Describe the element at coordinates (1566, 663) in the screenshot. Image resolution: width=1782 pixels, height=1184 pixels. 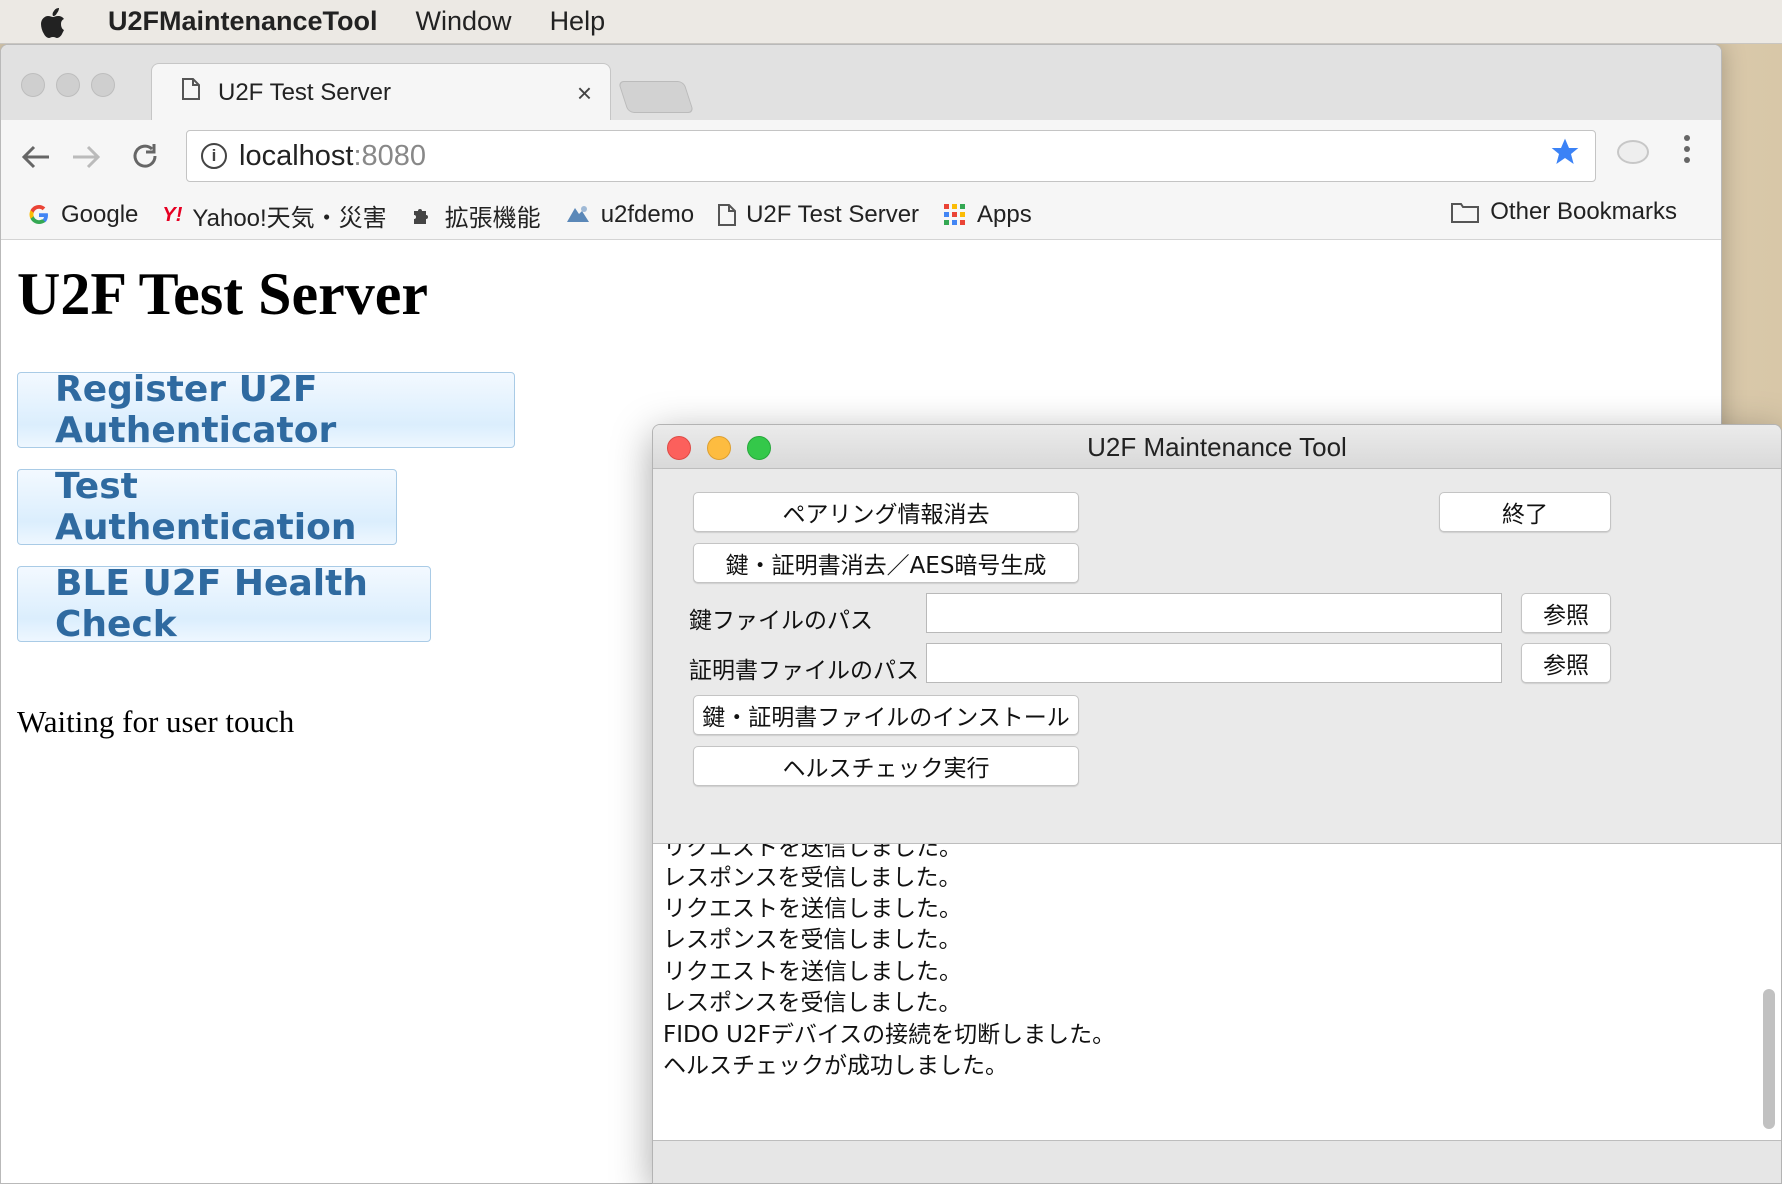
I see `browse-cert-button: 参照` at that location.